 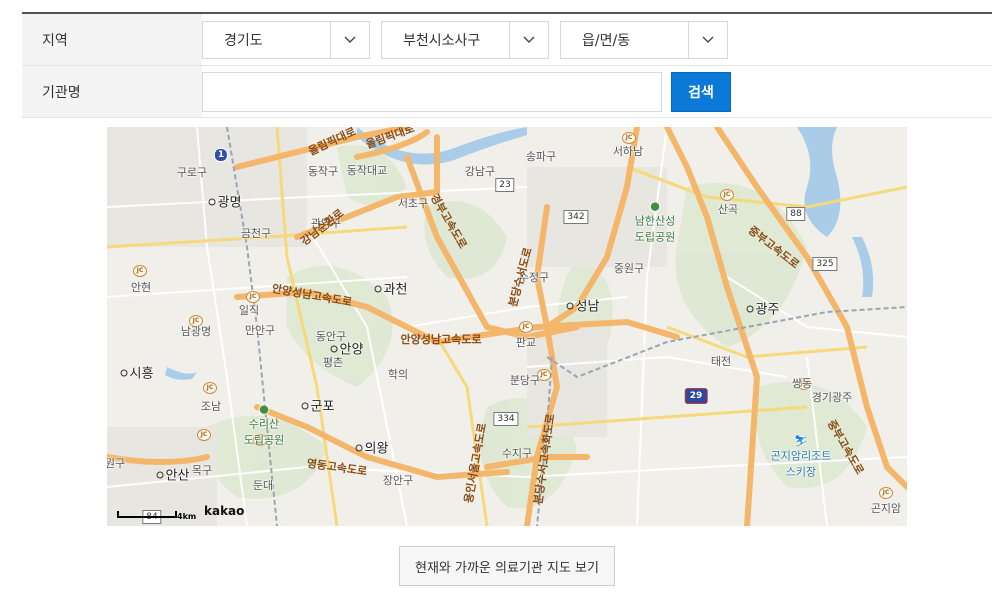 What do you see at coordinates (243, 41) in the screenshot?
I see `province-select-value: 경기도` at bounding box center [243, 41].